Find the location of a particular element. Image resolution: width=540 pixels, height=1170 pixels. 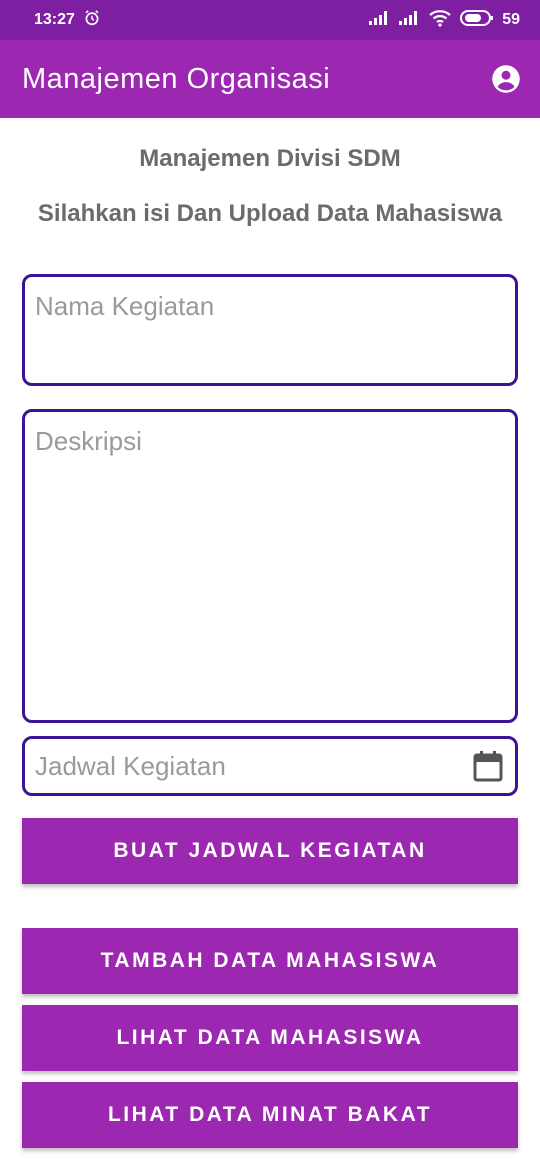

schedule-field is located at coordinates (270, 766).